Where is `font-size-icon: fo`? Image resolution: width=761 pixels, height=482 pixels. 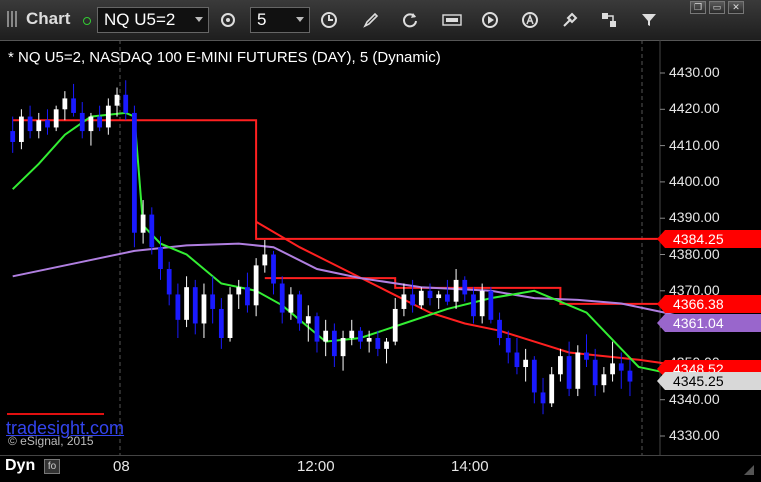
font-size-icon: fo is located at coordinates (52, 466).